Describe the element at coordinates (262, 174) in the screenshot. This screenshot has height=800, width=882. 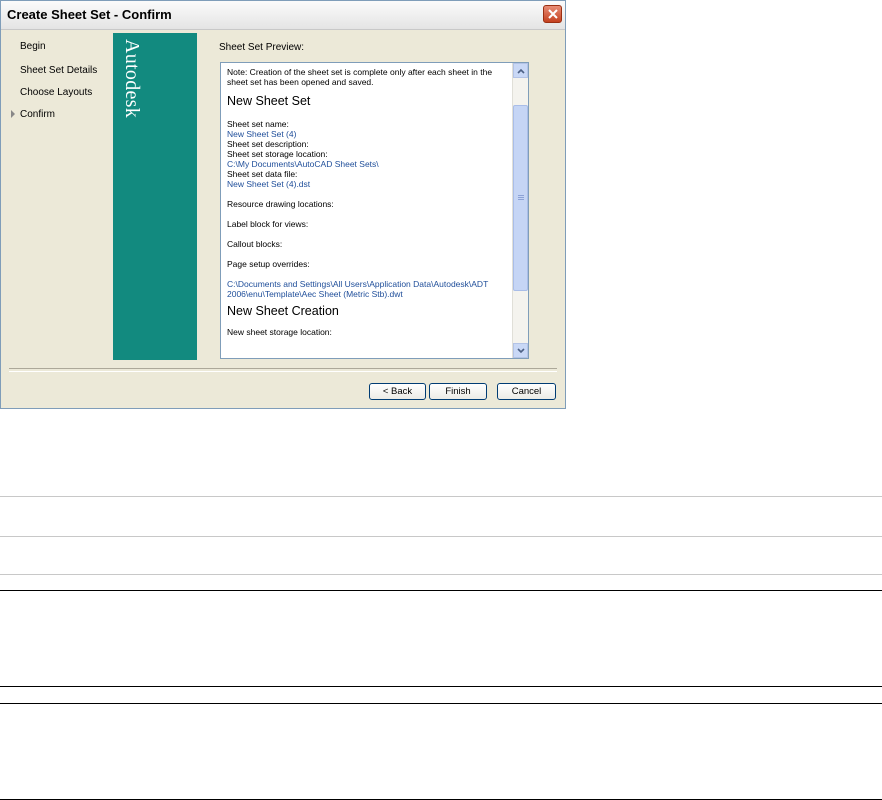
I see `sheet-set-data-file-label: Sheet set data file:` at that location.